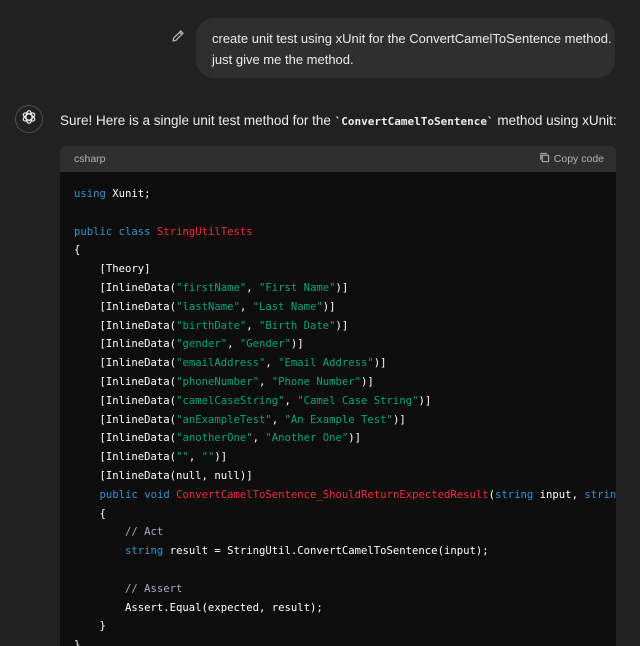  Describe the element at coordinates (265, 344) in the screenshot. I see `code-token: "Gender"` at that location.